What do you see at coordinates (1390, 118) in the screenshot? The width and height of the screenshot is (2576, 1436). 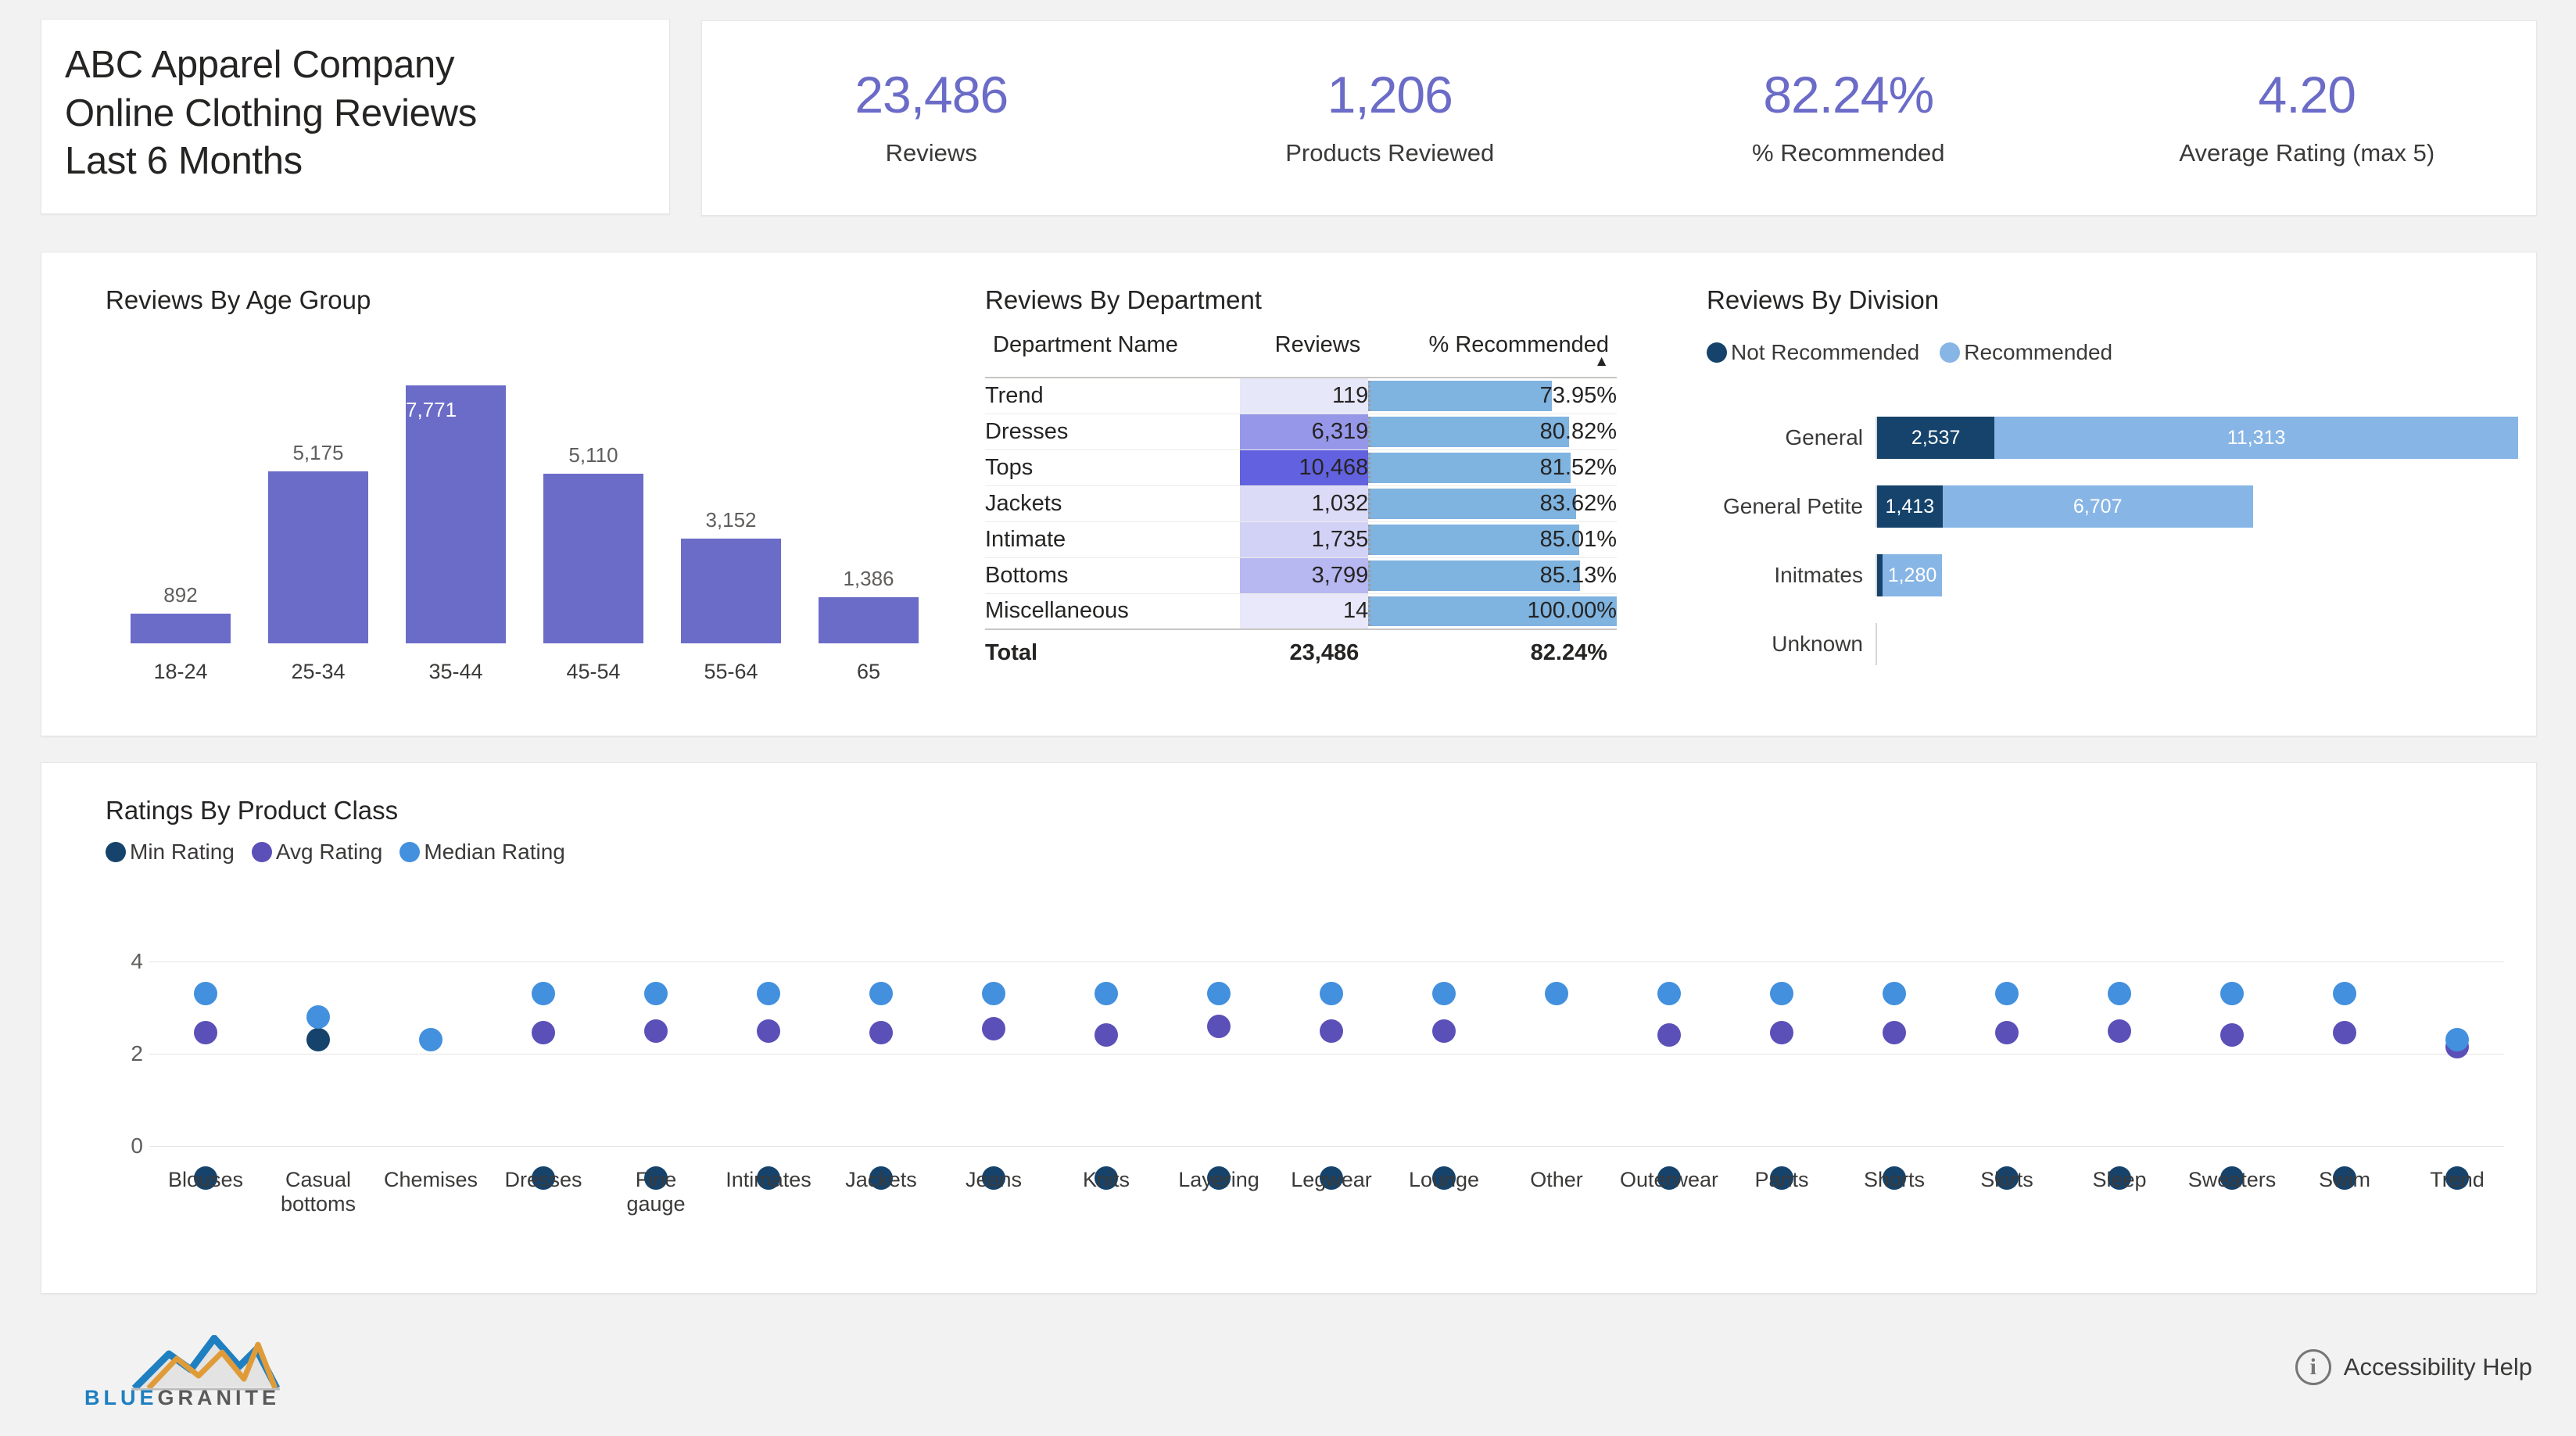 I see `kpi-card-1: 1,206 Products Reviewed` at bounding box center [1390, 118].